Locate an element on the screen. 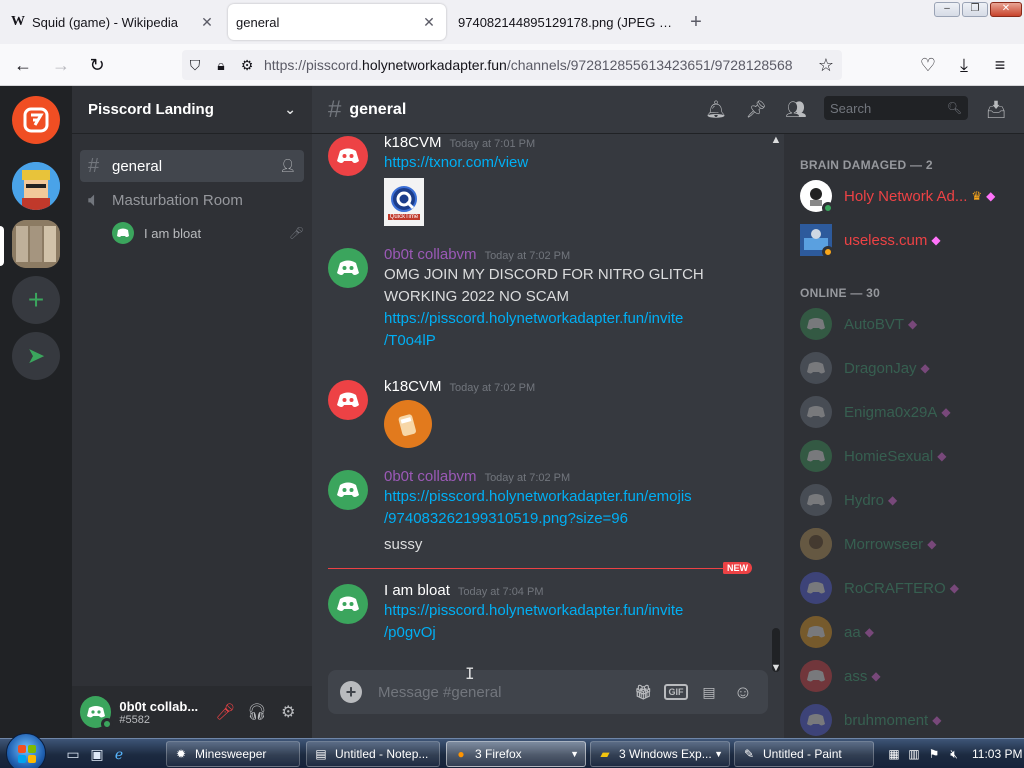  home-server-icon is located at coordinates (36, 120).